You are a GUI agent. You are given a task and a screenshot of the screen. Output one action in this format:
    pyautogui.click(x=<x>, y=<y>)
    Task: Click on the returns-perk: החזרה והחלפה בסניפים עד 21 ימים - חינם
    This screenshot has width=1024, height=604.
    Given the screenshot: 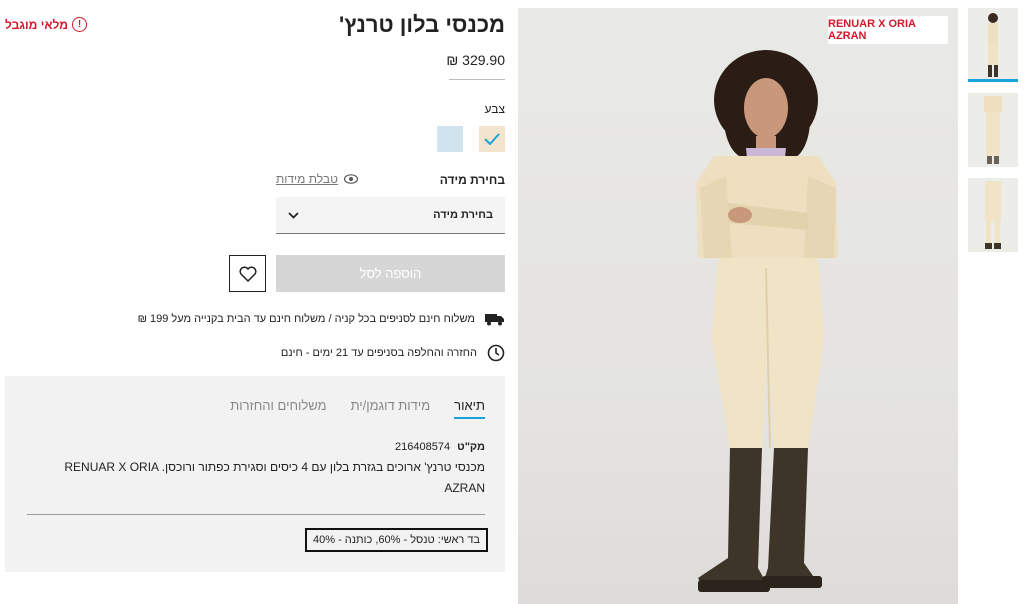 What is the action you would take?
    pyautogui.click(x=393, y=353)
    